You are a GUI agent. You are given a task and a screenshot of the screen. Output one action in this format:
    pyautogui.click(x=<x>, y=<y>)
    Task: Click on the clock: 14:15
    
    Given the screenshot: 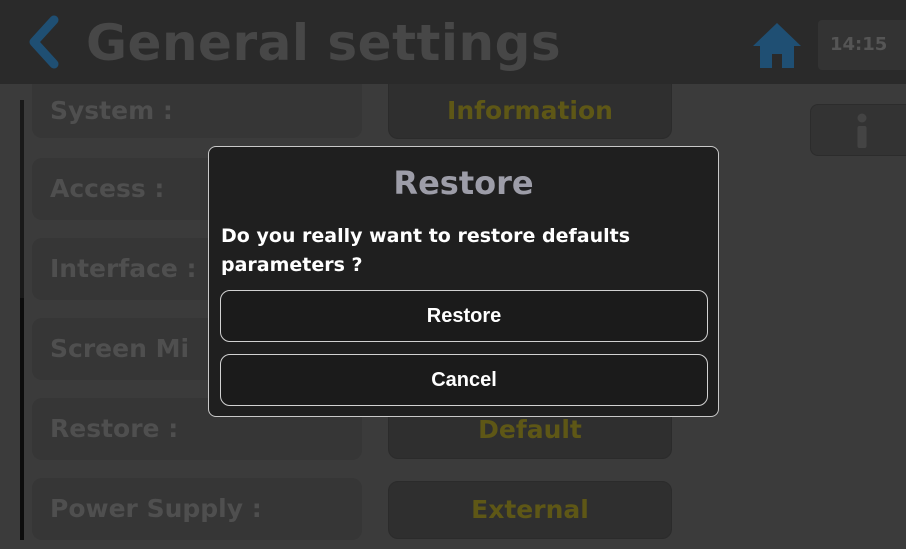 What is the action you would take?
    pyautogui.click(x=862, y=45)
    